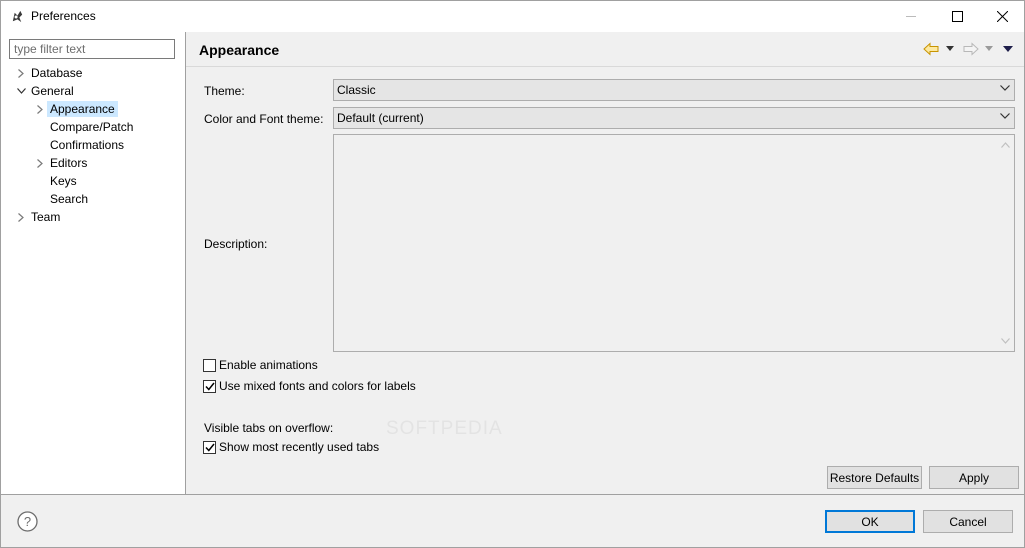  Describe the element at coordinates (268, 365) in the screenshot. I see `enable-animations-label: Enable animations` at that location.